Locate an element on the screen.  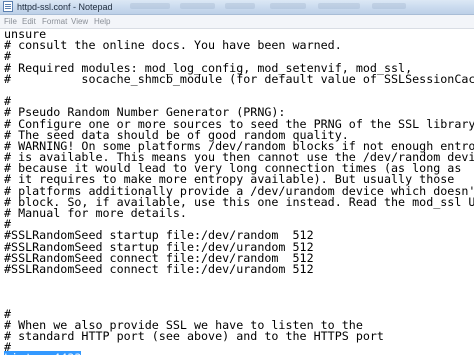
title-bar: httpd-ssl.conf - Notepad is located at coordinates (237, 7).